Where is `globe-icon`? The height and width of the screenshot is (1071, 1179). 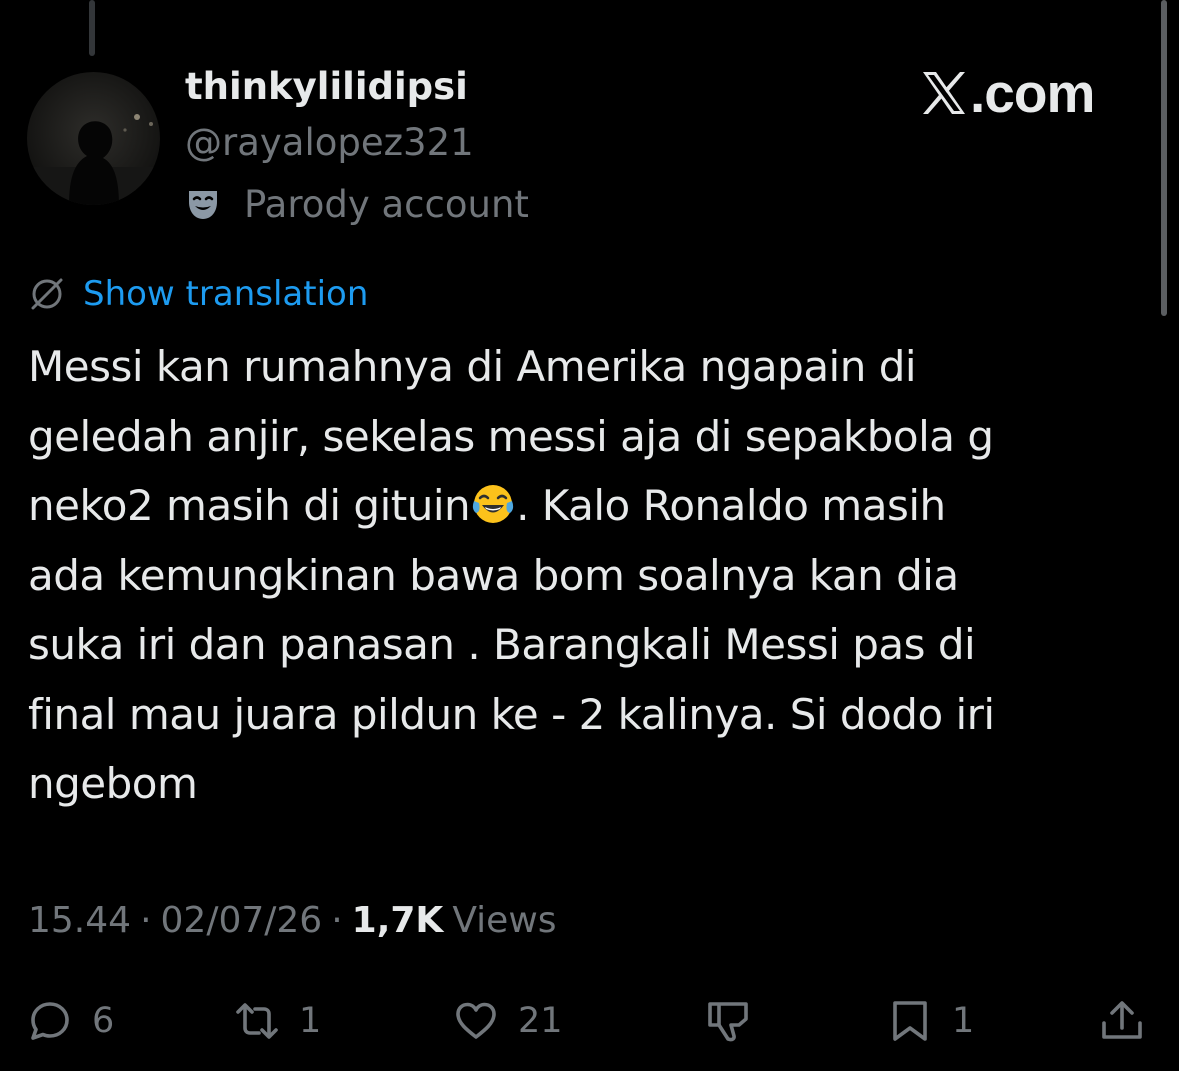 globe-icon is located at coordinates (47, 294).